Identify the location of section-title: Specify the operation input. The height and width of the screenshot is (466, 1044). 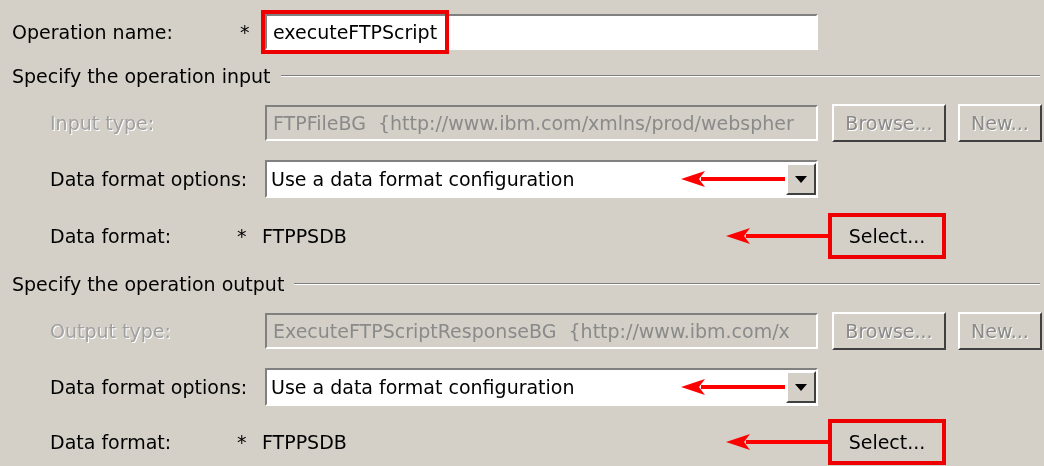
(141, 76).